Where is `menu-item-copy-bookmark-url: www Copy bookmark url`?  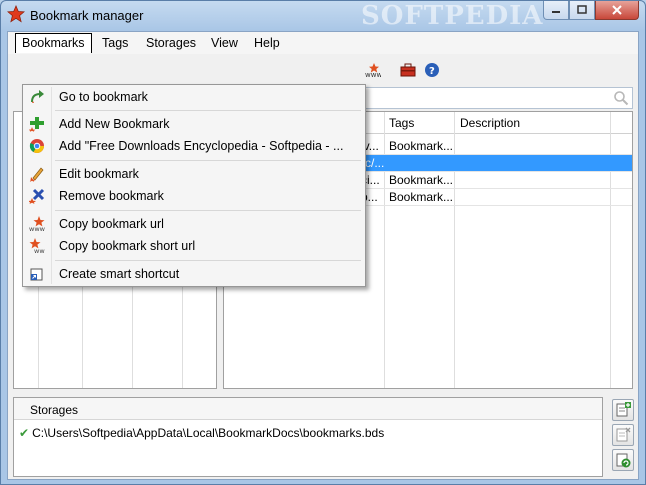 menu-item-copy-bookmark-url: www Copy bookmark url is located at coordinates (194, 224).